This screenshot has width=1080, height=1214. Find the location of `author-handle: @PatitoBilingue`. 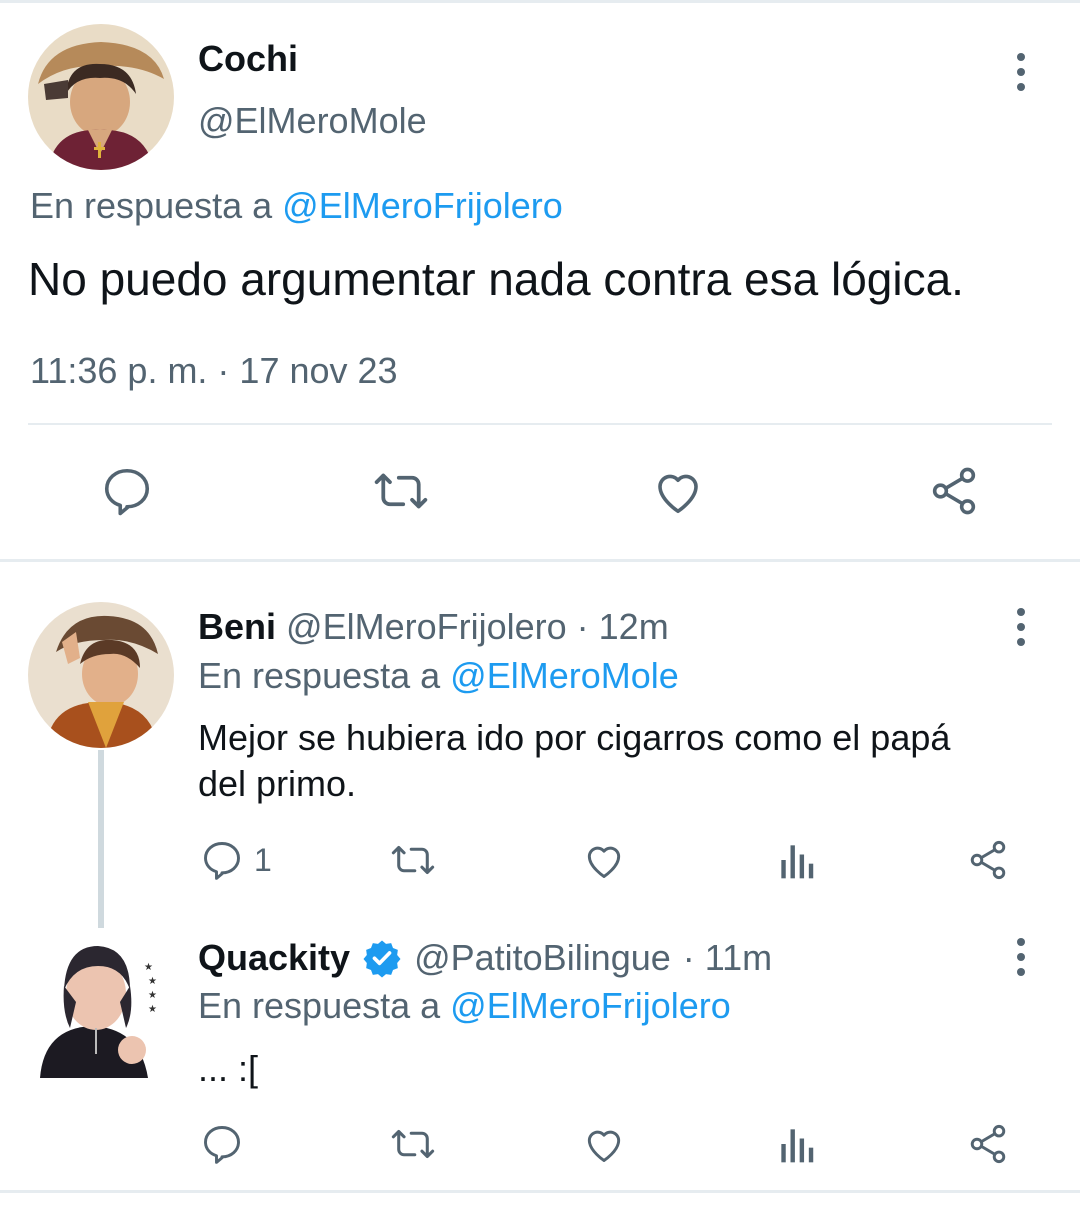

author-handle: @PatitoBilingue is located at coordinates (542, 958).